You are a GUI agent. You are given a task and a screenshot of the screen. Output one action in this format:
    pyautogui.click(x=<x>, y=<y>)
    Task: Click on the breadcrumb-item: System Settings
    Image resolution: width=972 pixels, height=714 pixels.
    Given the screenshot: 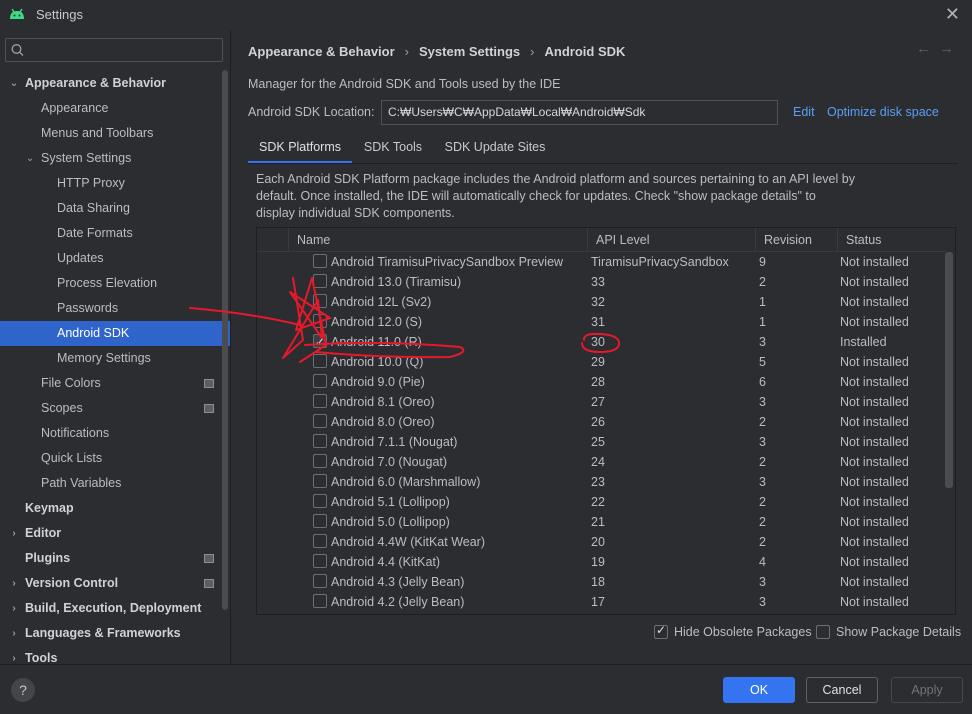 What is the action you would take?
    pyautogui.click(x=469, y=51)
    